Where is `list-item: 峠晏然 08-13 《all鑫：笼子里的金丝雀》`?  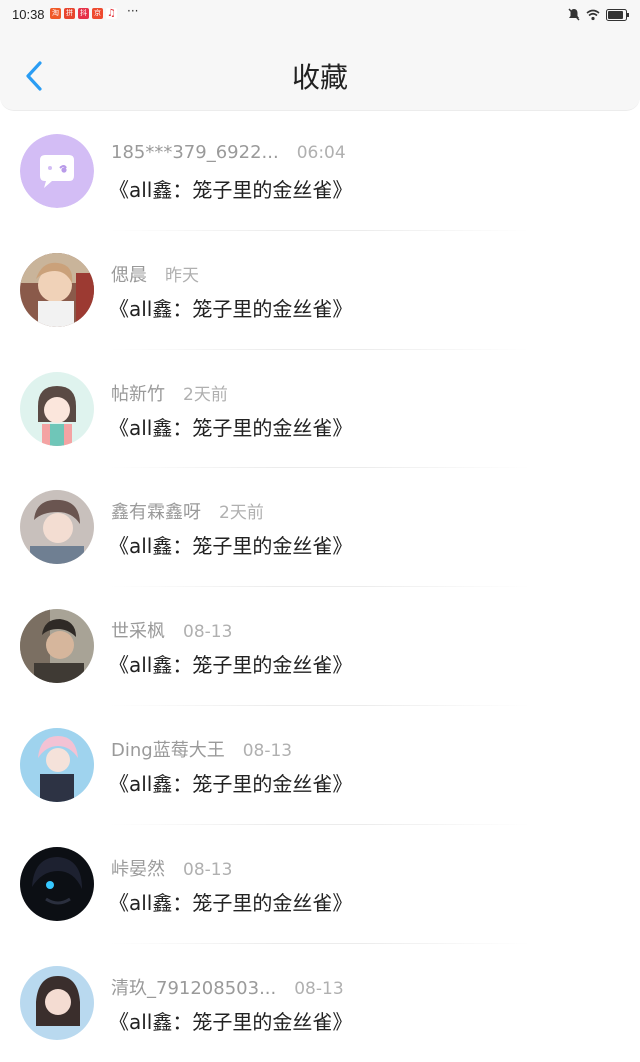
list-item: 峠晏然 08-13 《all鑫：笼子里的金丝雀》 is located at coordinates (320, 884).